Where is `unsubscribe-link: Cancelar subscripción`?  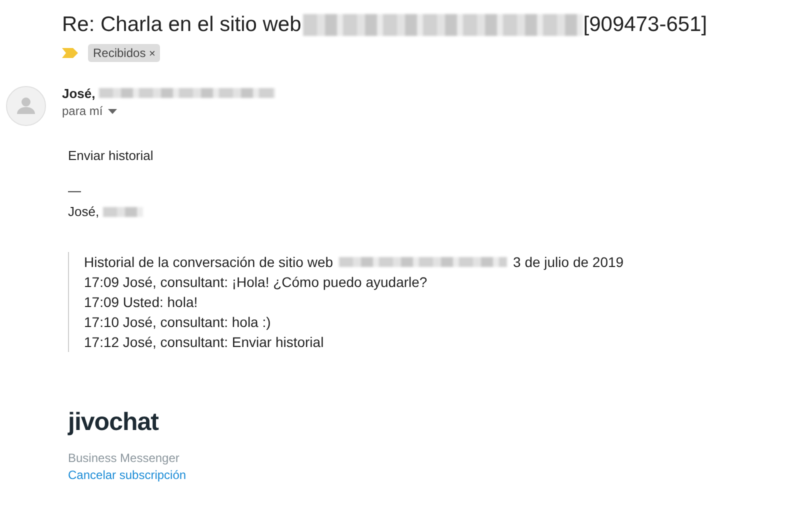 unsubscribe-link: Cancelar subscripción is located at coordinates (127, 475).